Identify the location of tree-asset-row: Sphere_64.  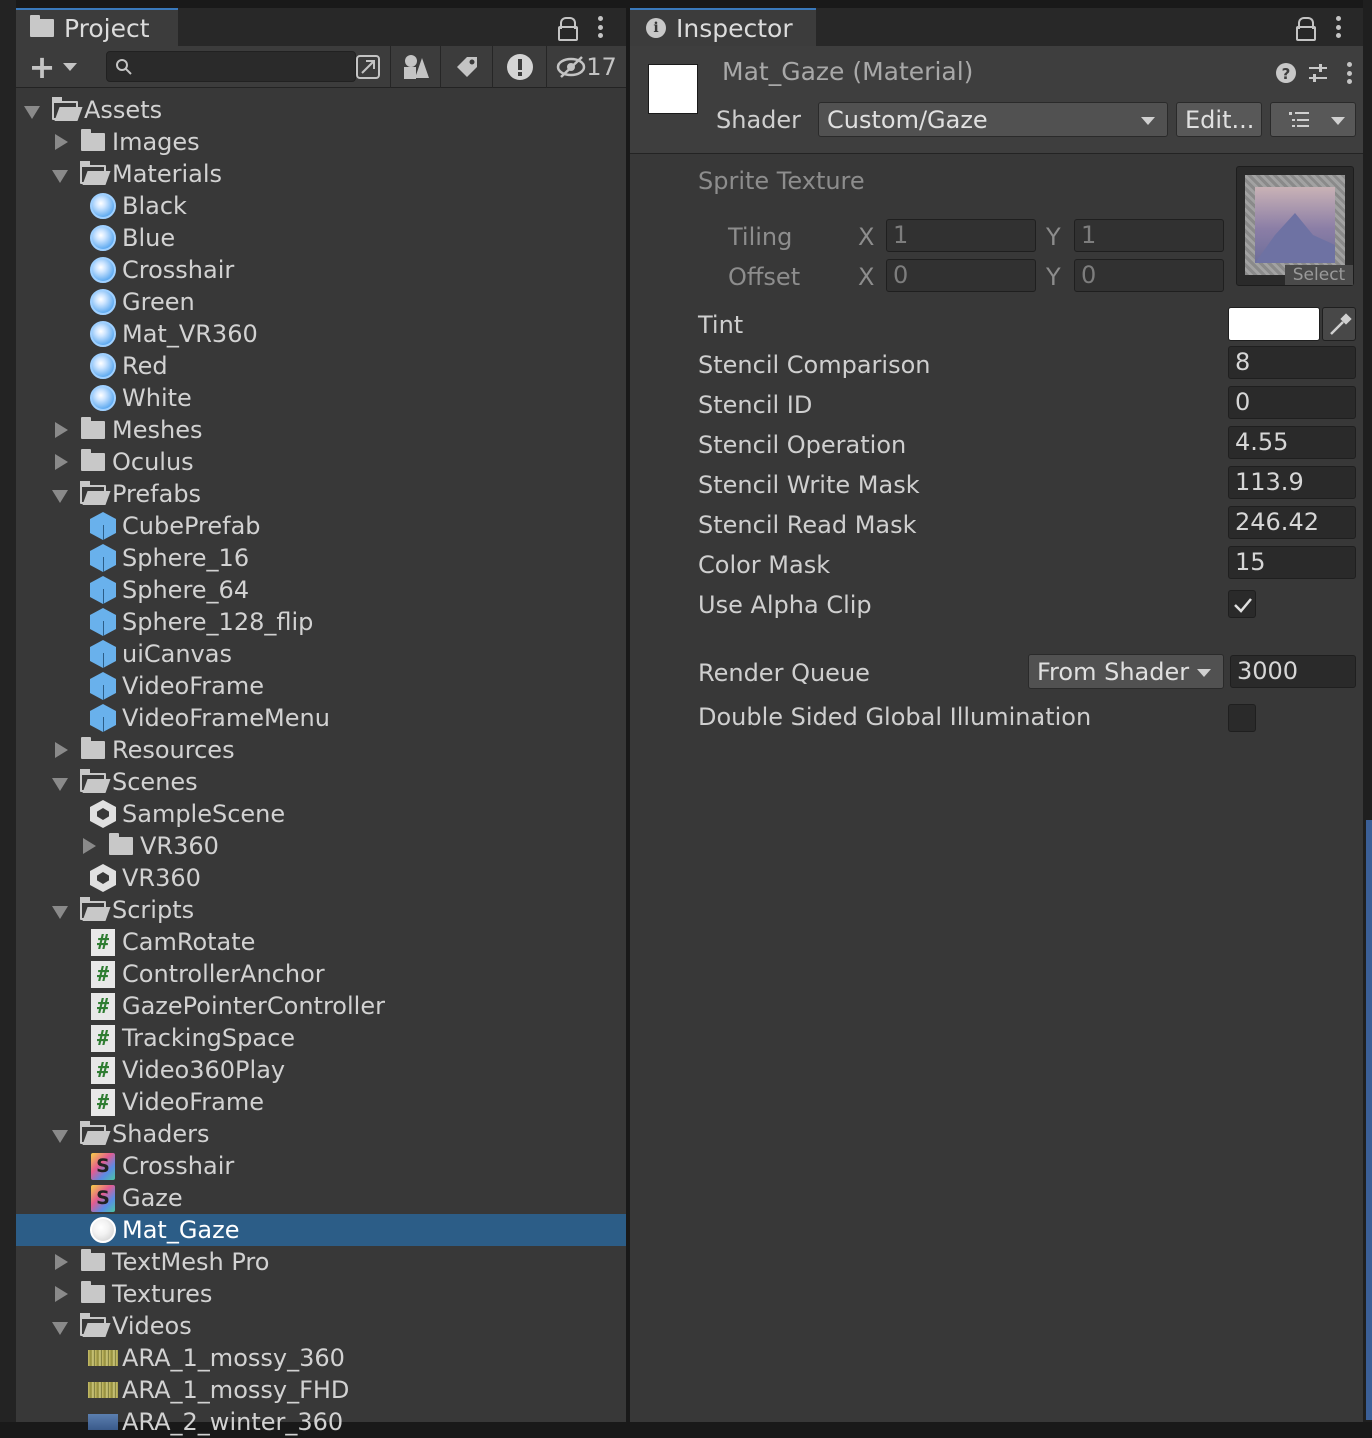
(321, 590).